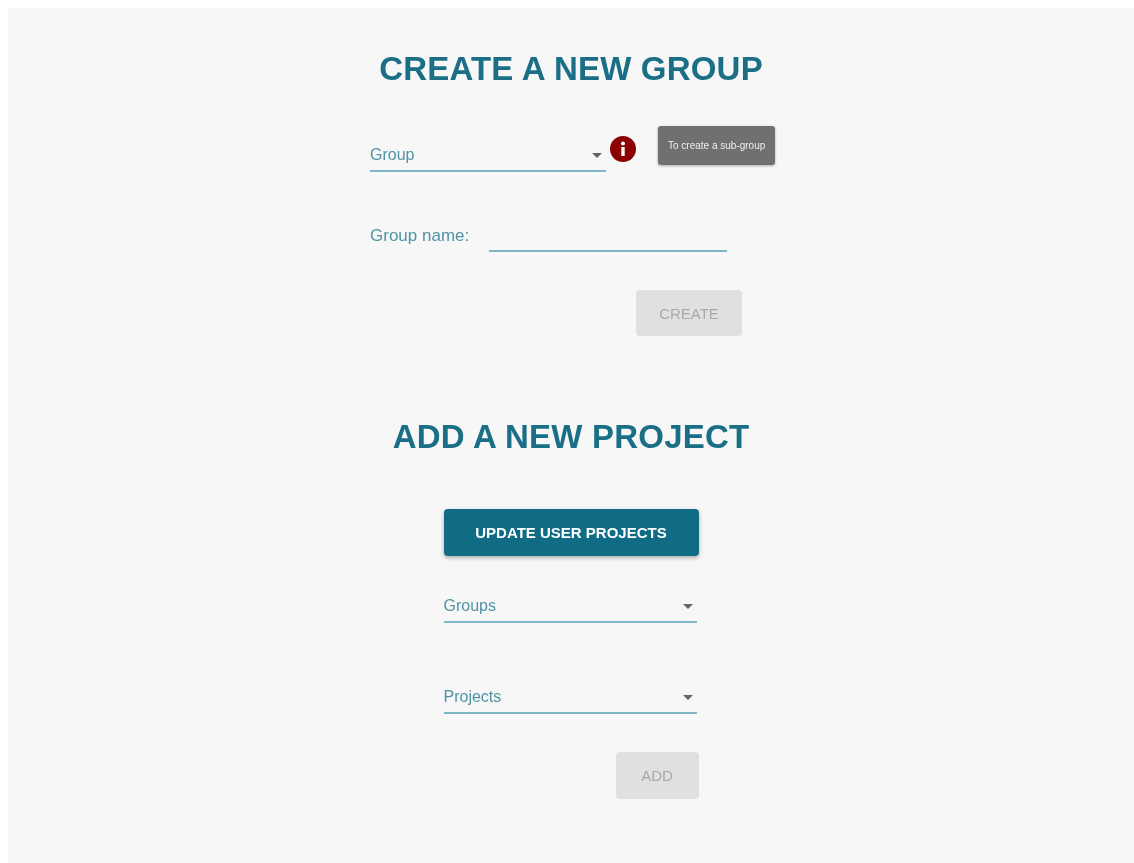  I want to click on update-projects-button: UPDATE USER PROJECTS, so click(571, 532).